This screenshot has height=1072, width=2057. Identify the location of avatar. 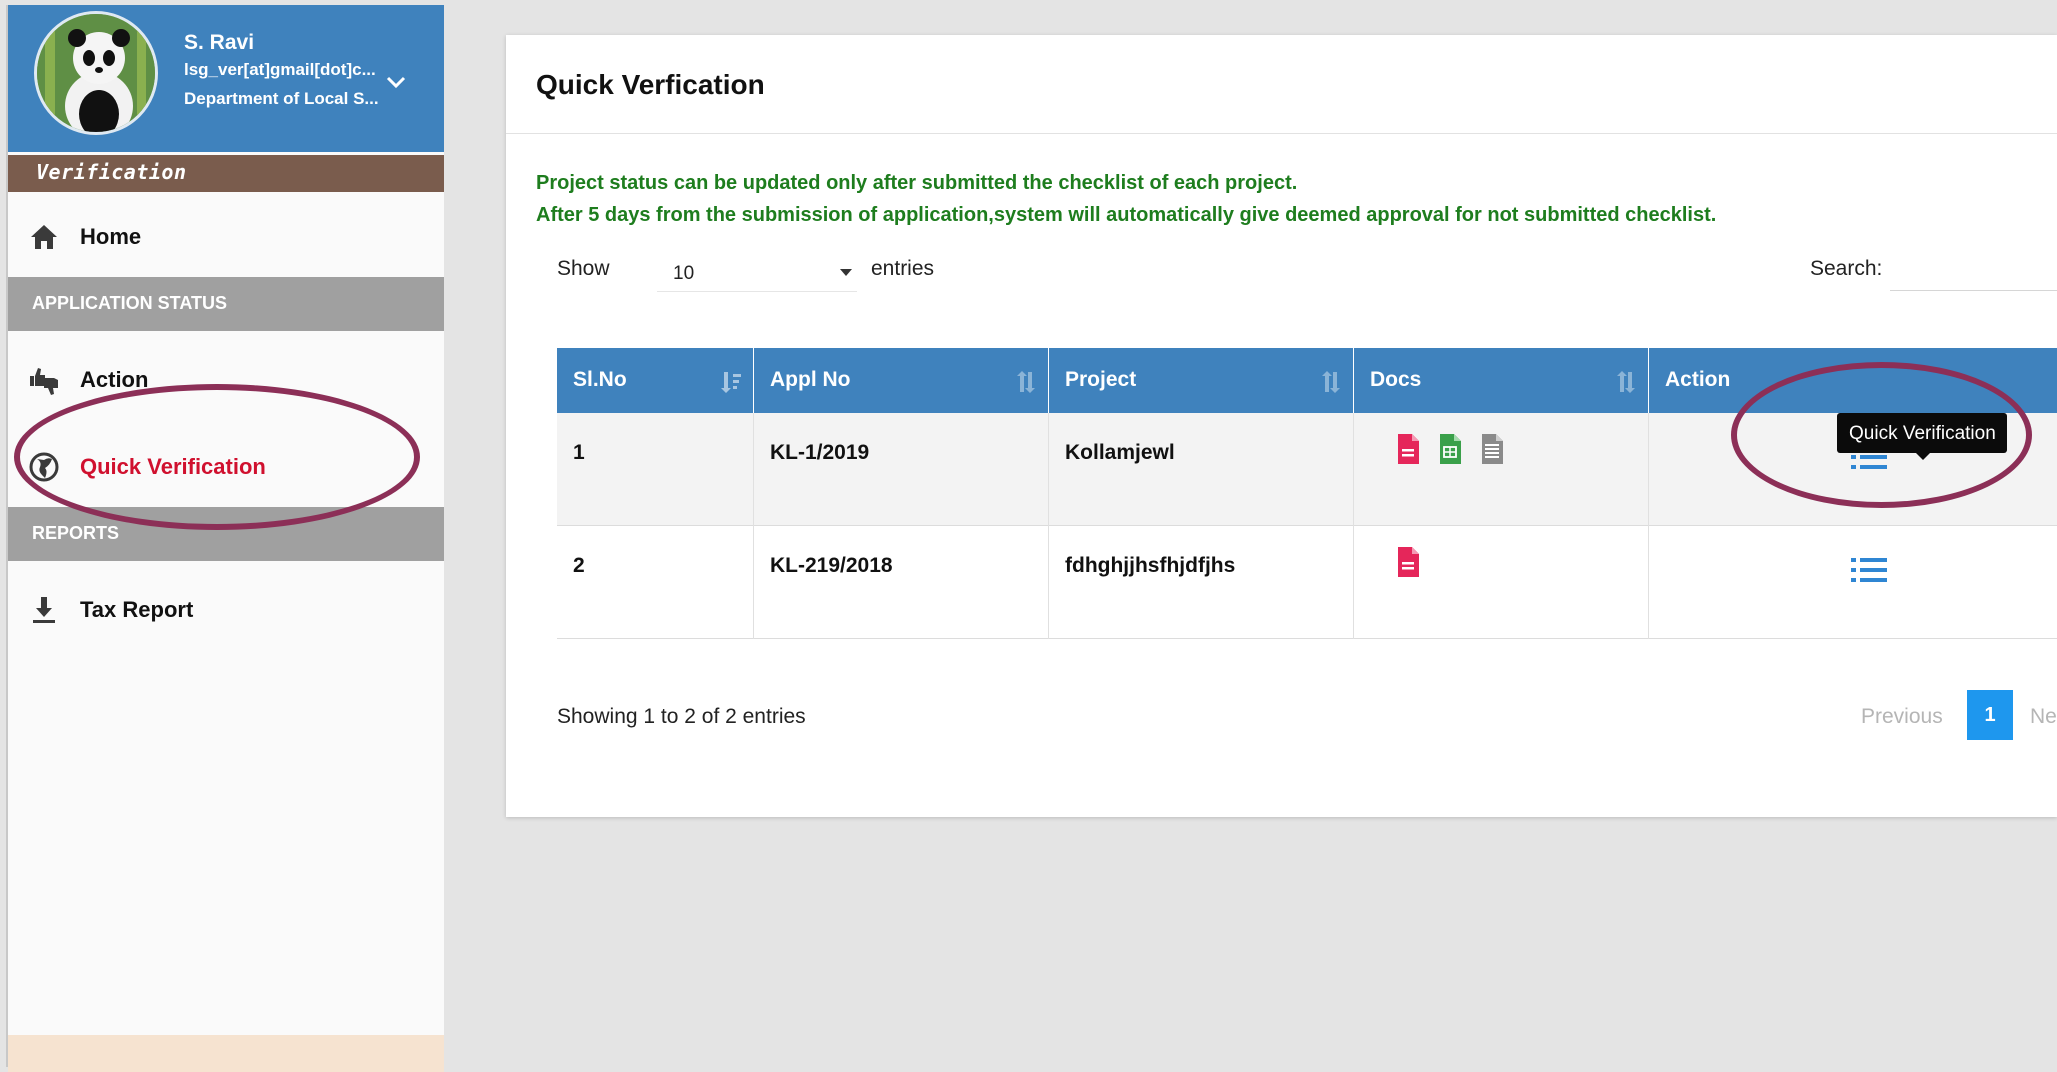
(96, 73).